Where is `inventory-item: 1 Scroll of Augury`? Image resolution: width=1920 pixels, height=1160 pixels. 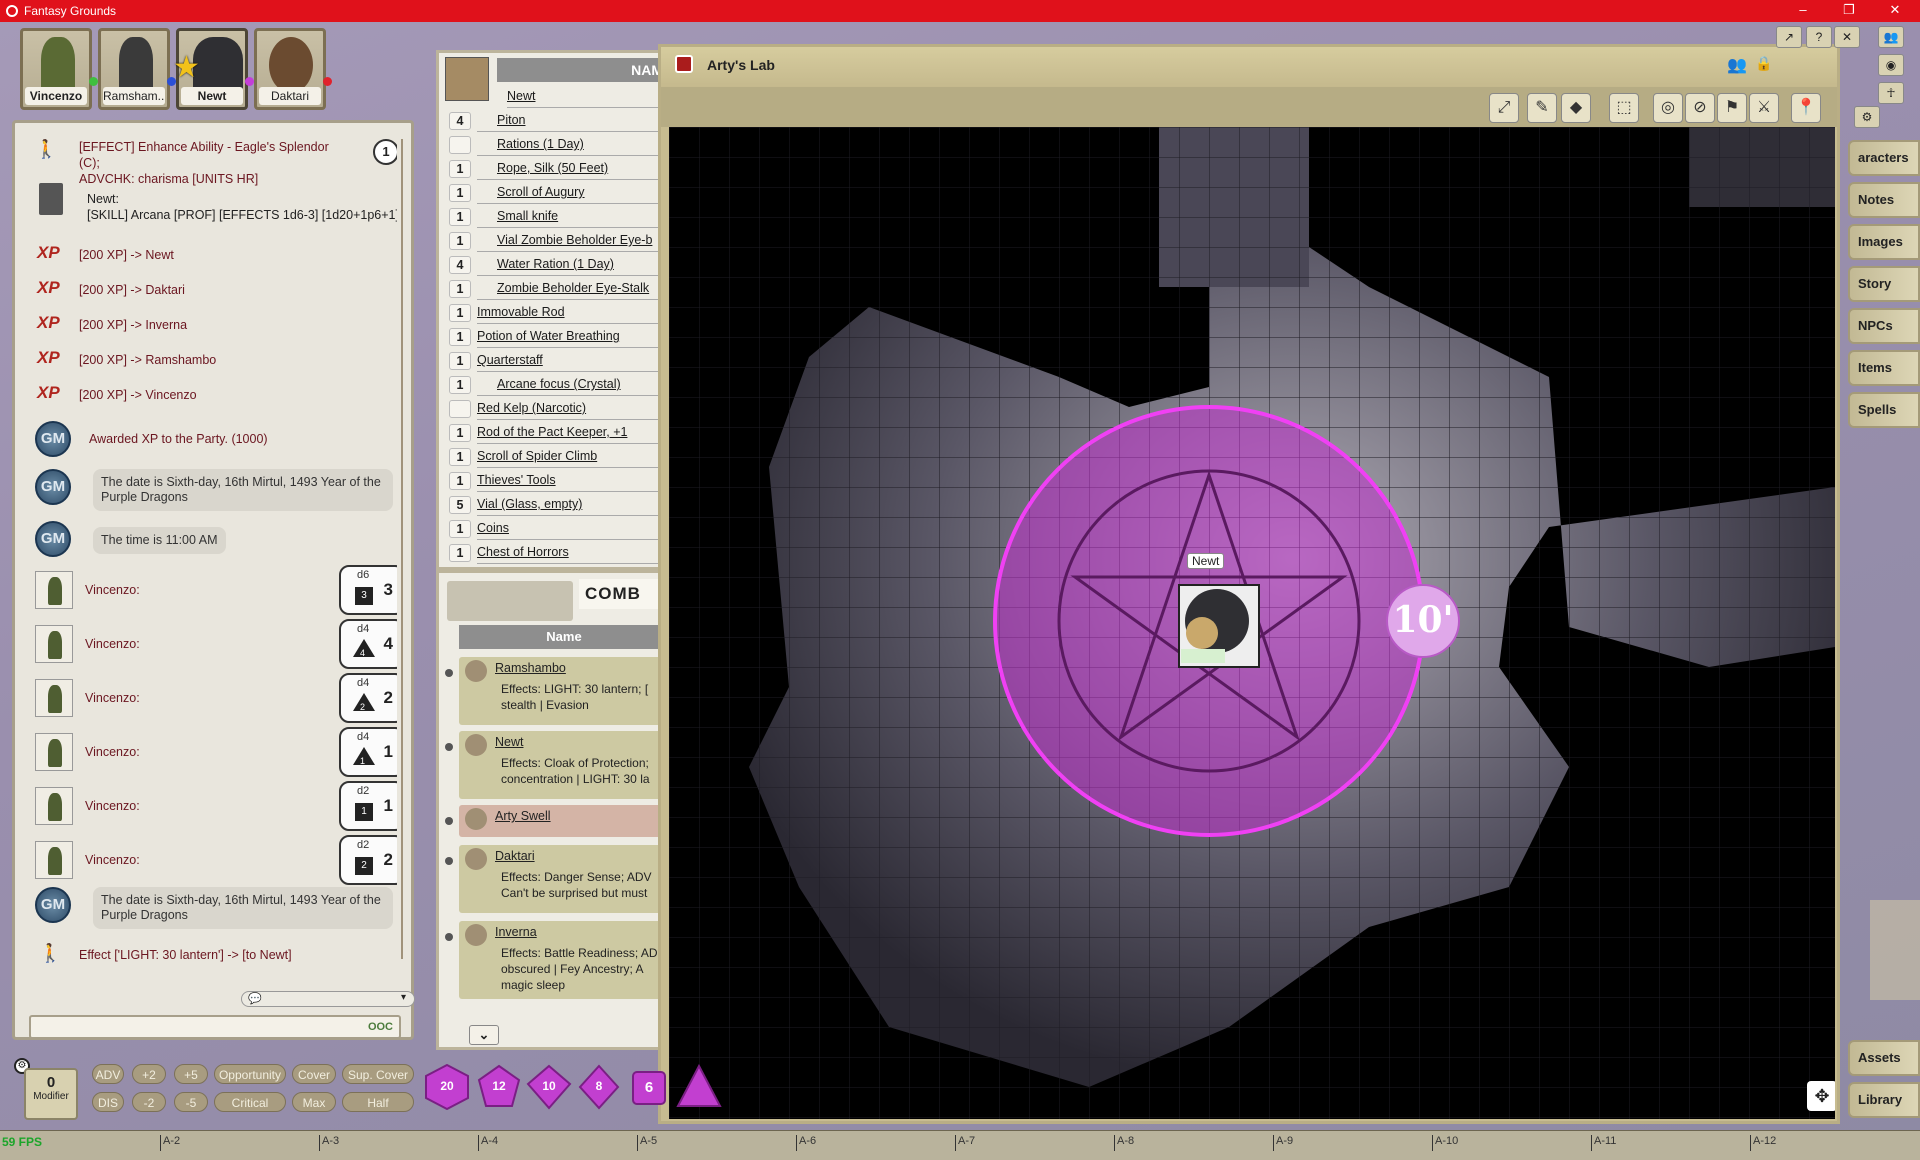 inventory-item: 1 Scroll of Augury is located at coordinates (559, 193).